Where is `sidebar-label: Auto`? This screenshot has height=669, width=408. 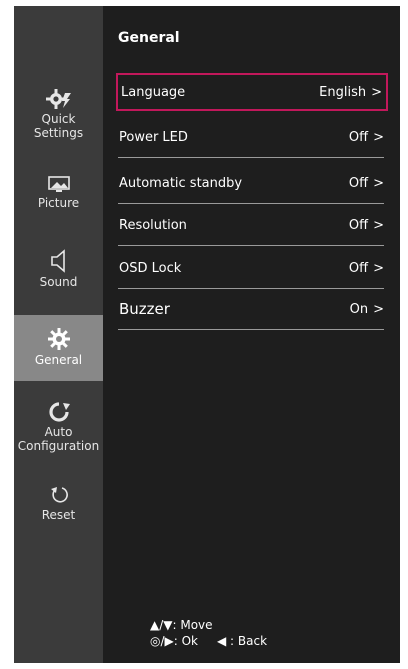
sidebar-label: Auto is located at coordinates (58, 432).